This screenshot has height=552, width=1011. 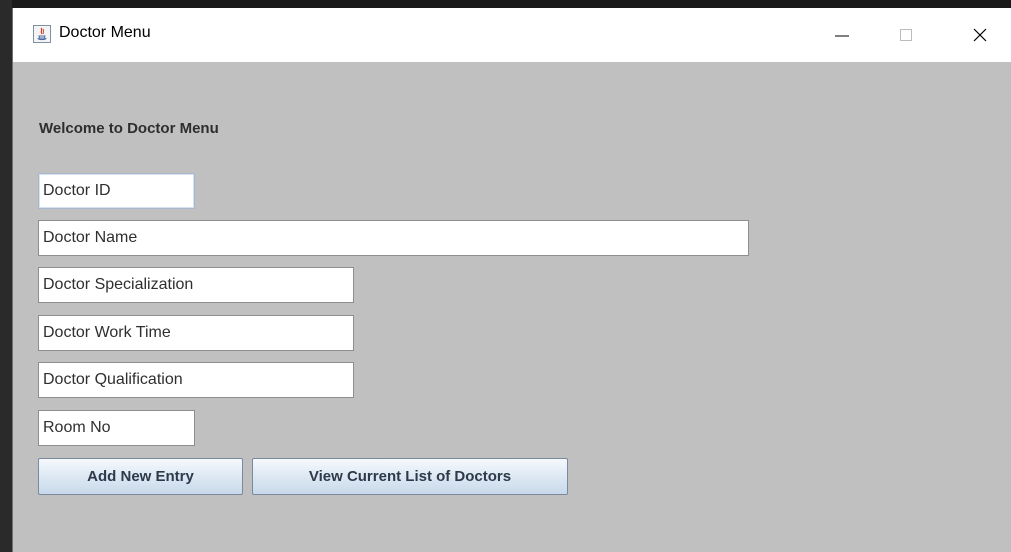 What do you see at coordinates (196, 285) in the screenshot?
I see `doctor-specialization-field` at bounding box center [196, 285].